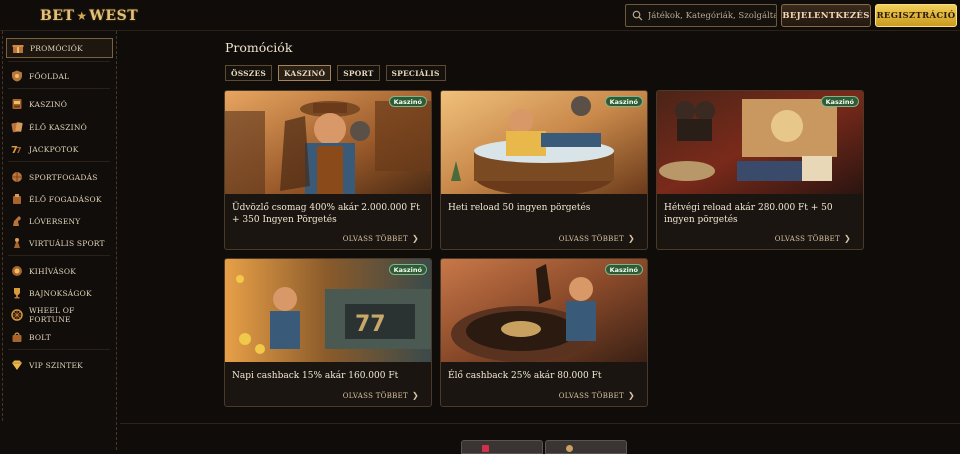  I want to click on sidebar-item-label: PROMÓCIÓK, so click(56, 48).